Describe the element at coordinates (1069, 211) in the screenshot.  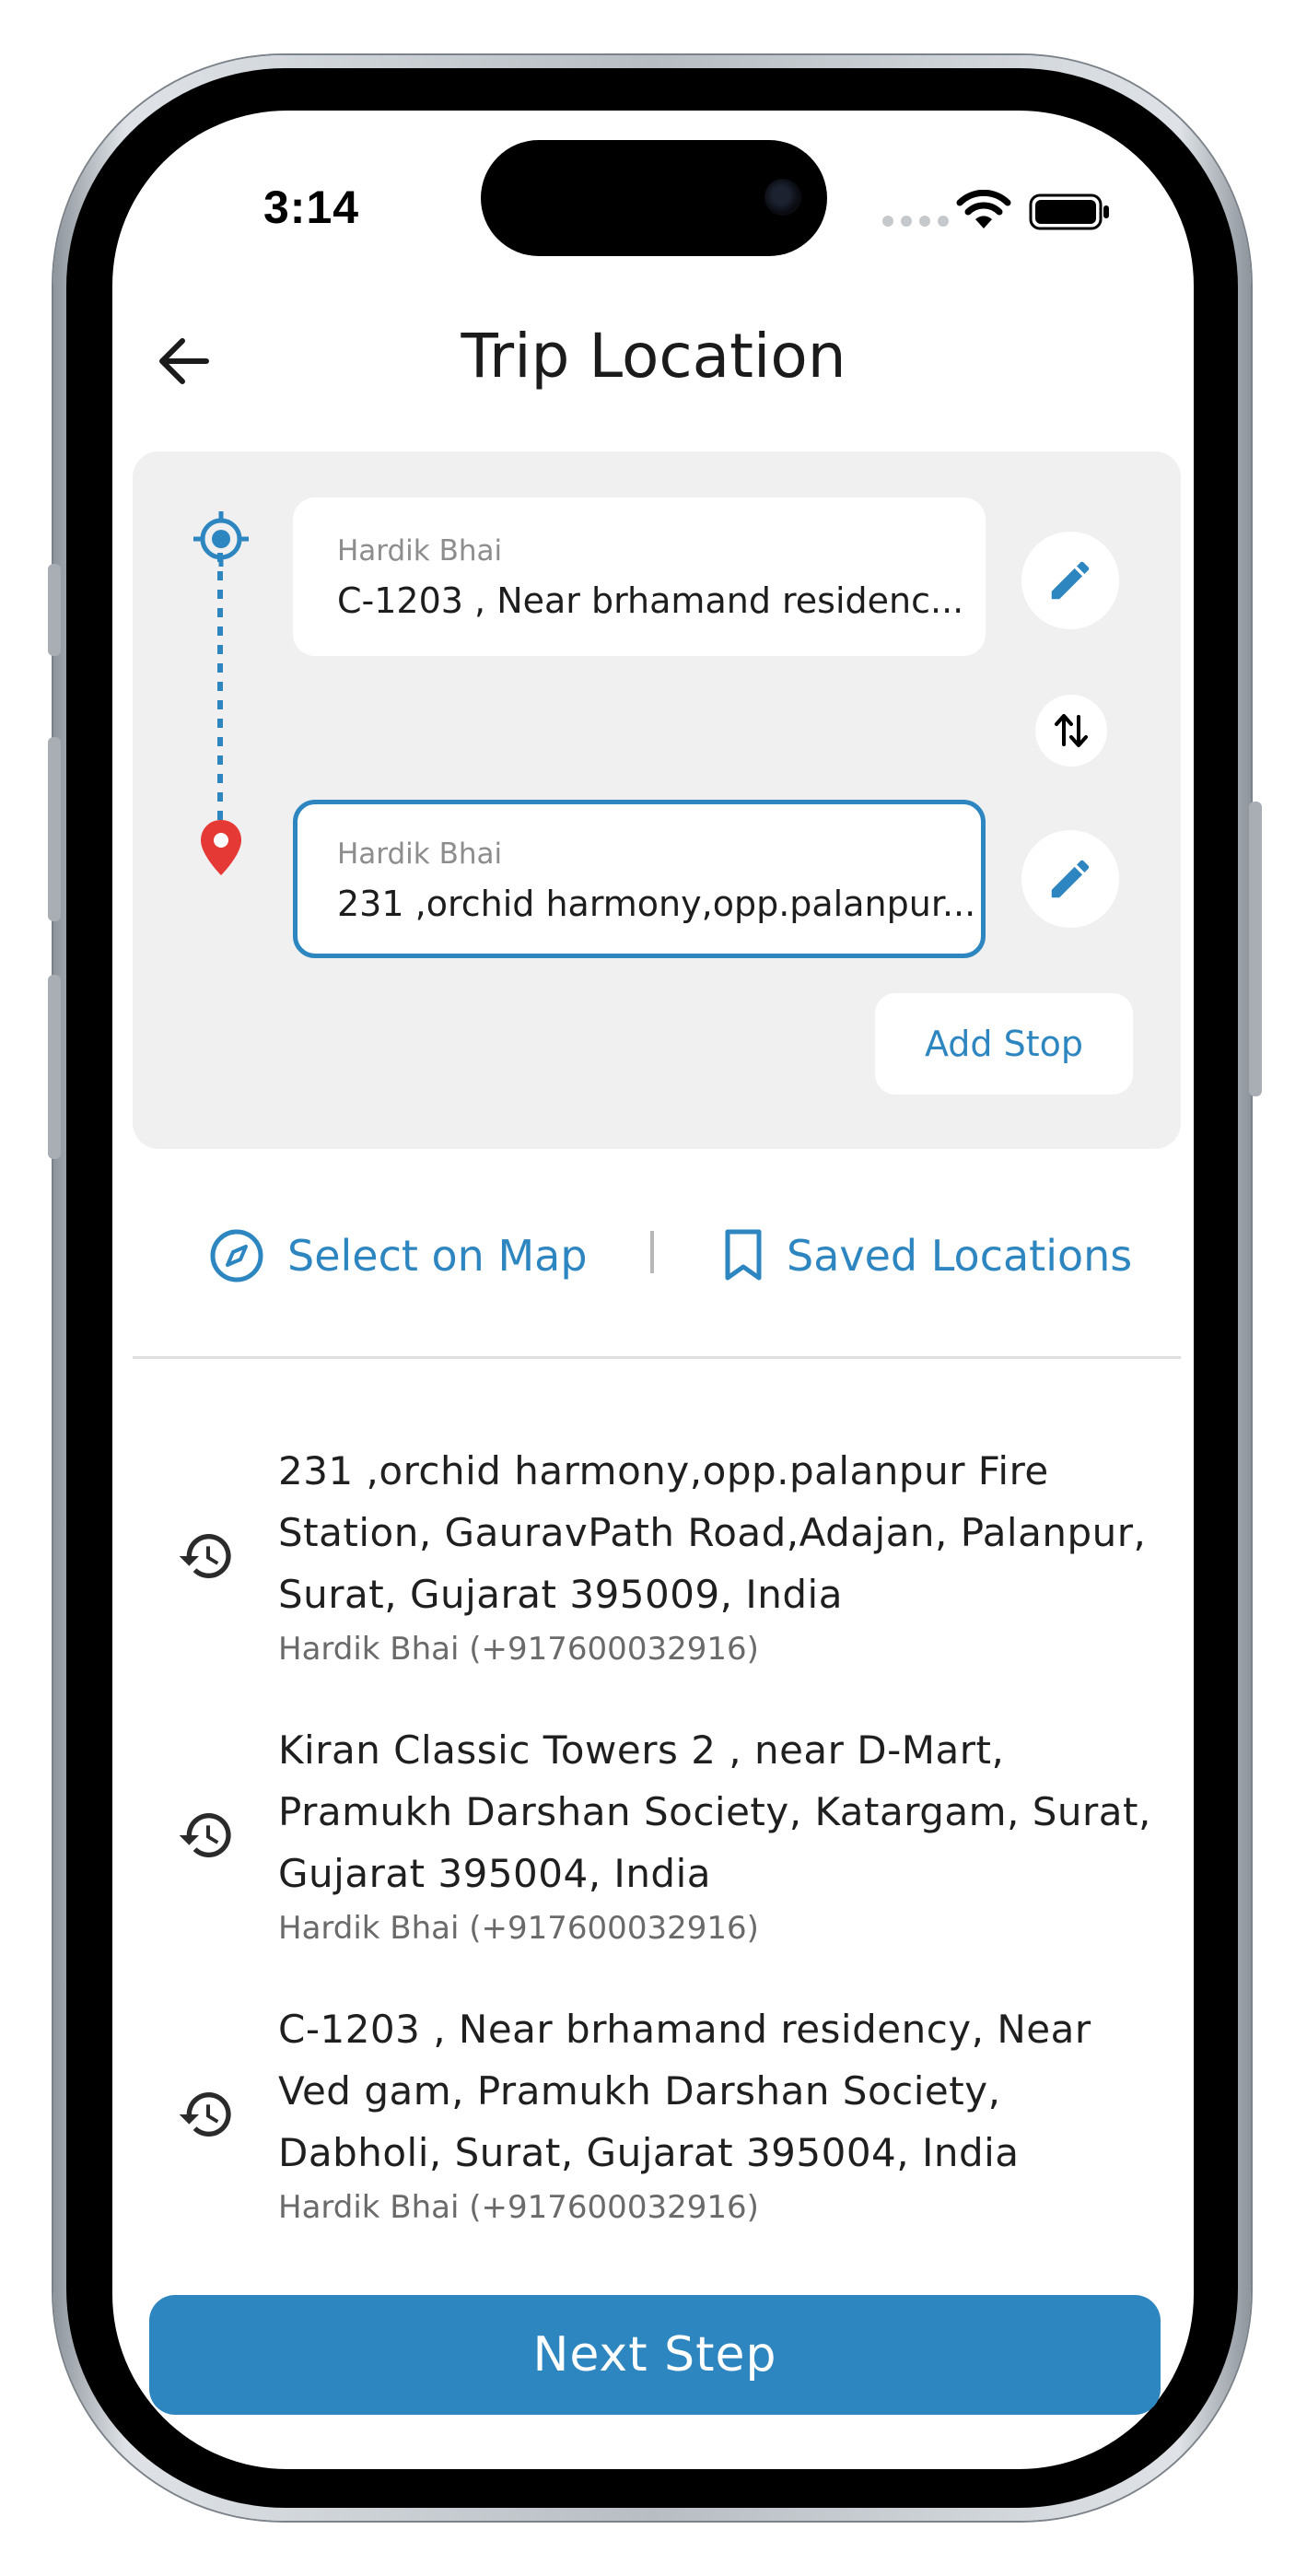
I see `battery-icon` at that location.